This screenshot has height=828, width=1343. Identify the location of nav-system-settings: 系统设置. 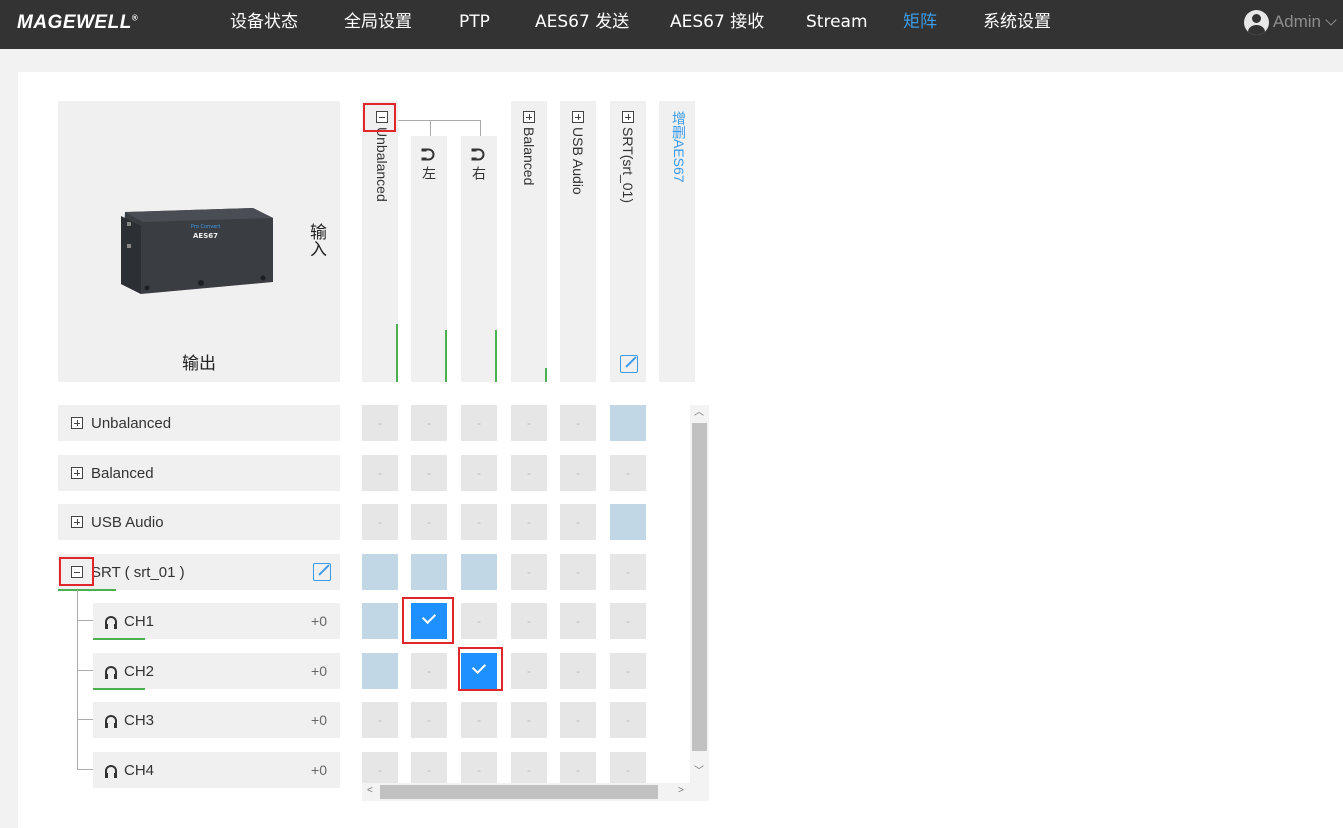
(1017, 22).